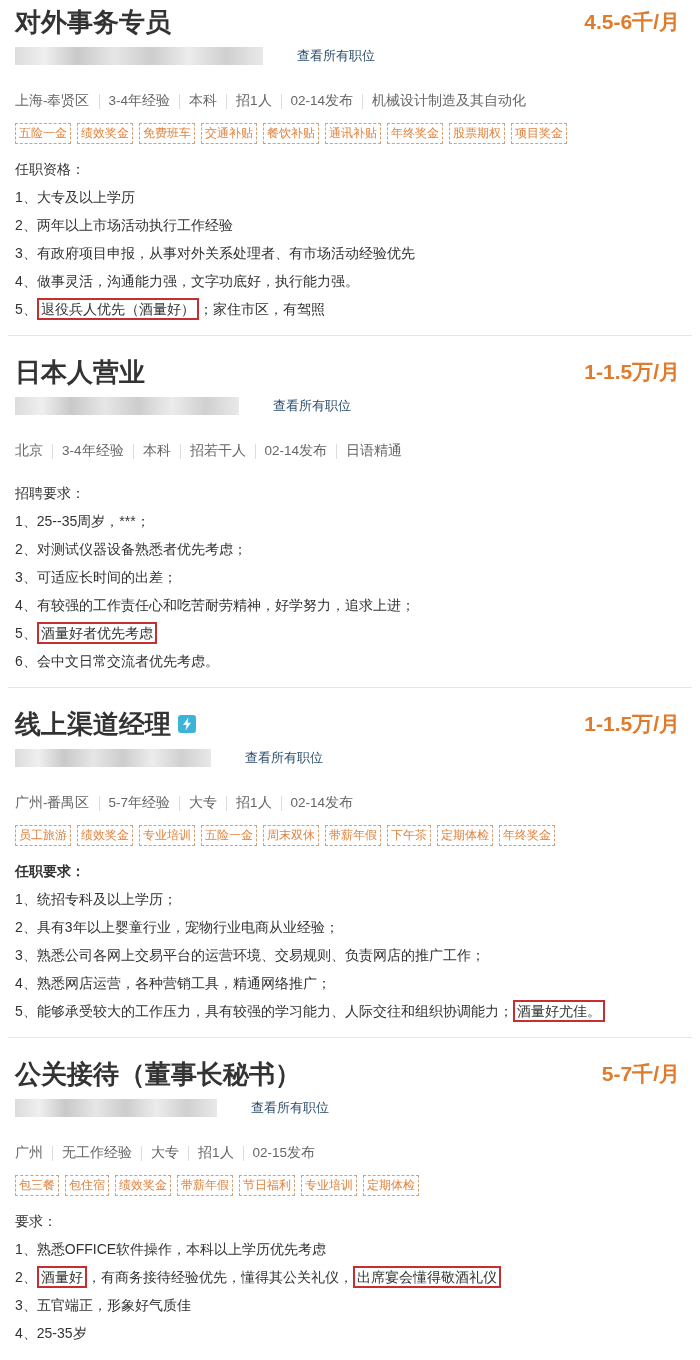 The height and width of the screenshot is (1360, 700). I want to click on benefit-tag: 餐饮补贴, so click(291, 133).